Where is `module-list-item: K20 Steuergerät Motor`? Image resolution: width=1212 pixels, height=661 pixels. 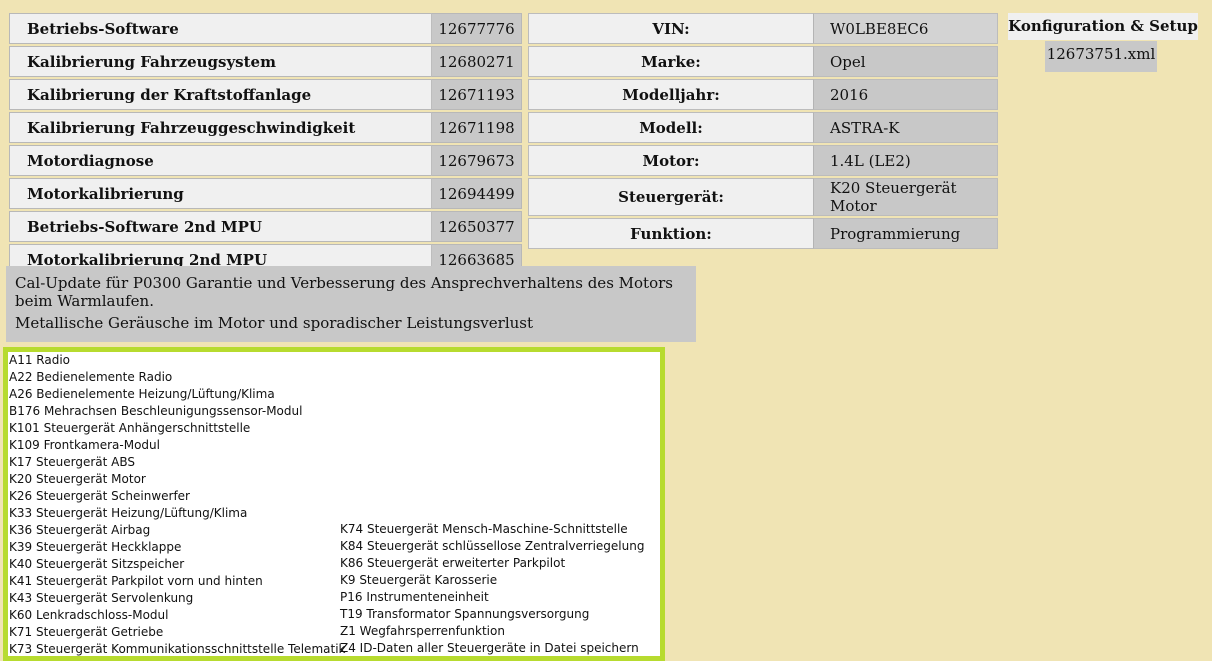
module-list-item: K20 Steuergerät Motor is located at coordinates (177, 479).